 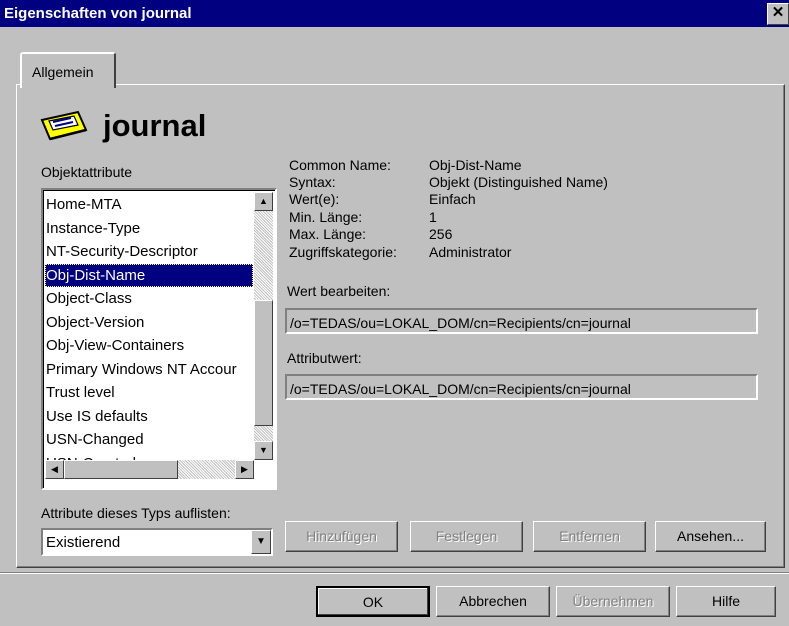 What do you see at coordinates (314, 199) in the screenshot?
I see `values-label: Wert(e):` at bounding box center [314, 199].